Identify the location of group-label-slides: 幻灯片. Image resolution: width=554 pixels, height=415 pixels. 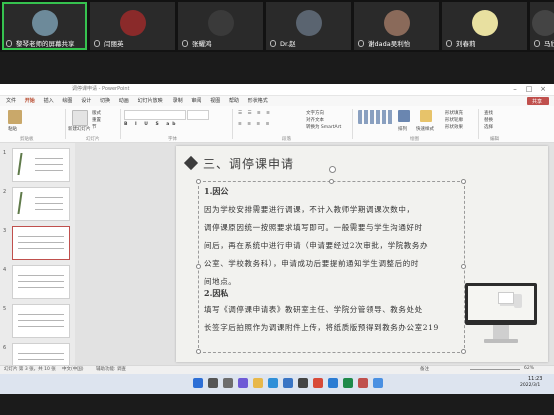
(93, 139).